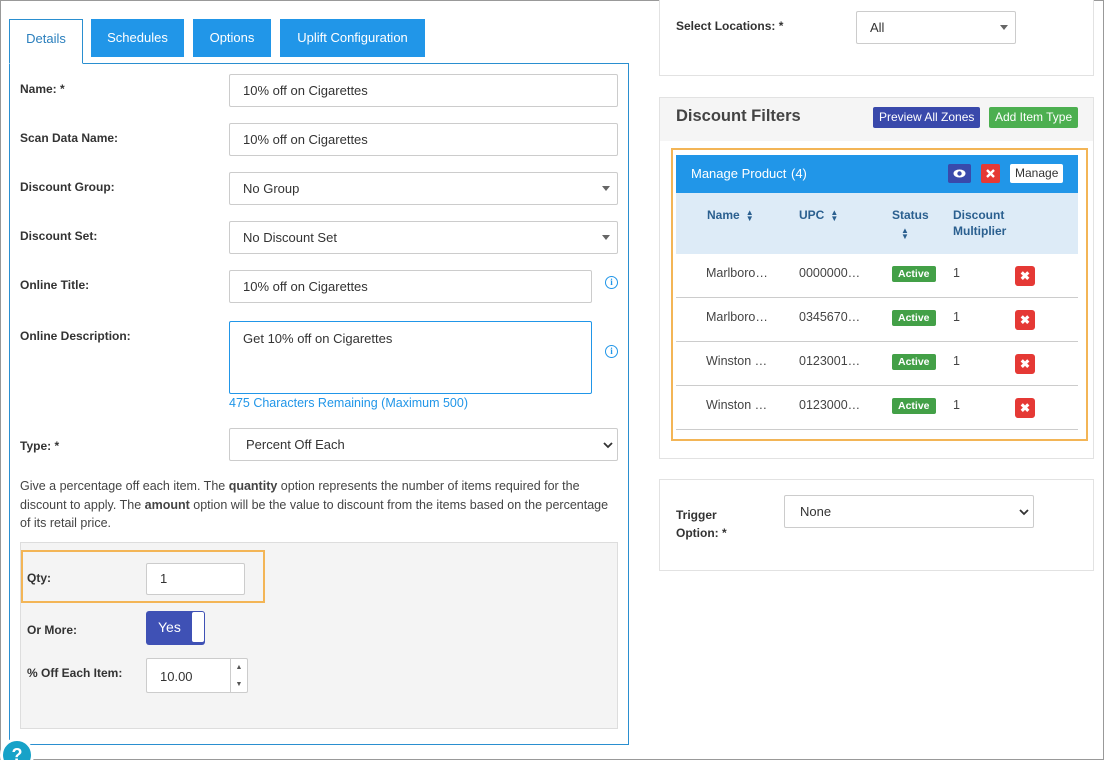 The image size is (1104, 760). I want to click on column-status: Status ▲ ▼, so click(910, 223).